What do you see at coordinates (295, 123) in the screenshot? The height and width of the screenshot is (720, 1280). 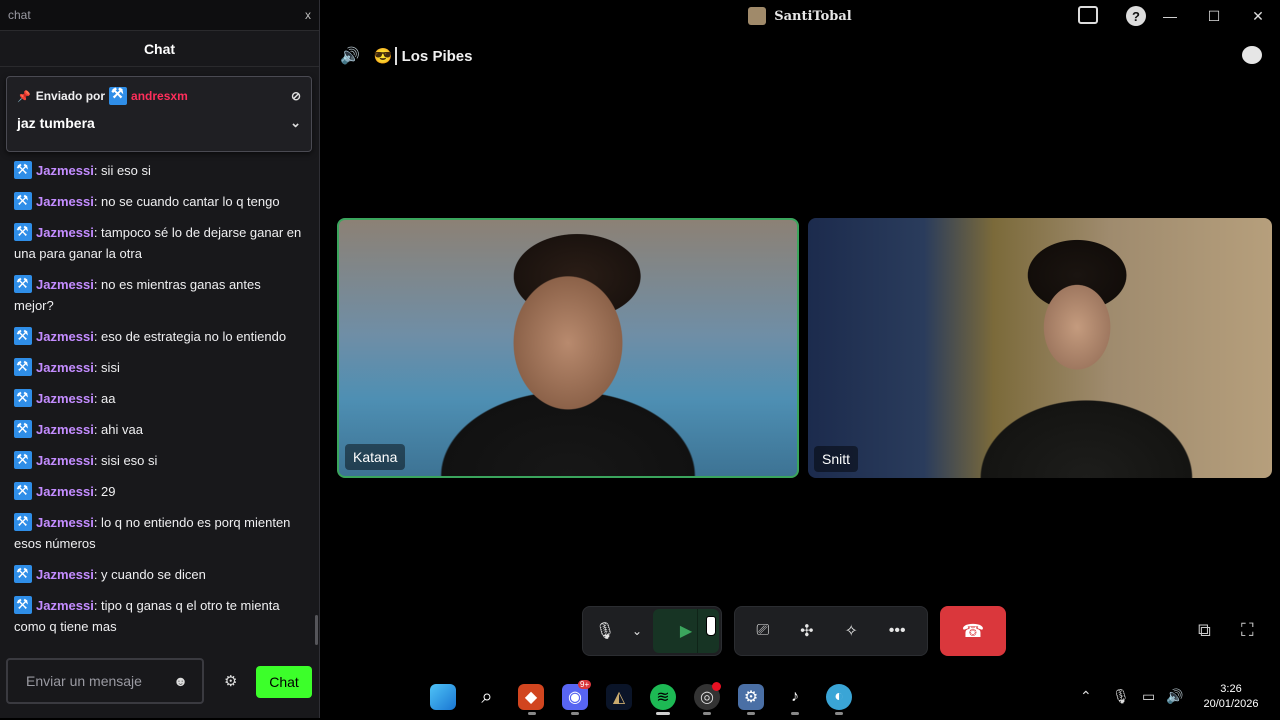 I see `chevron-down-icon: ⌄` at bounding box center [295, 123].